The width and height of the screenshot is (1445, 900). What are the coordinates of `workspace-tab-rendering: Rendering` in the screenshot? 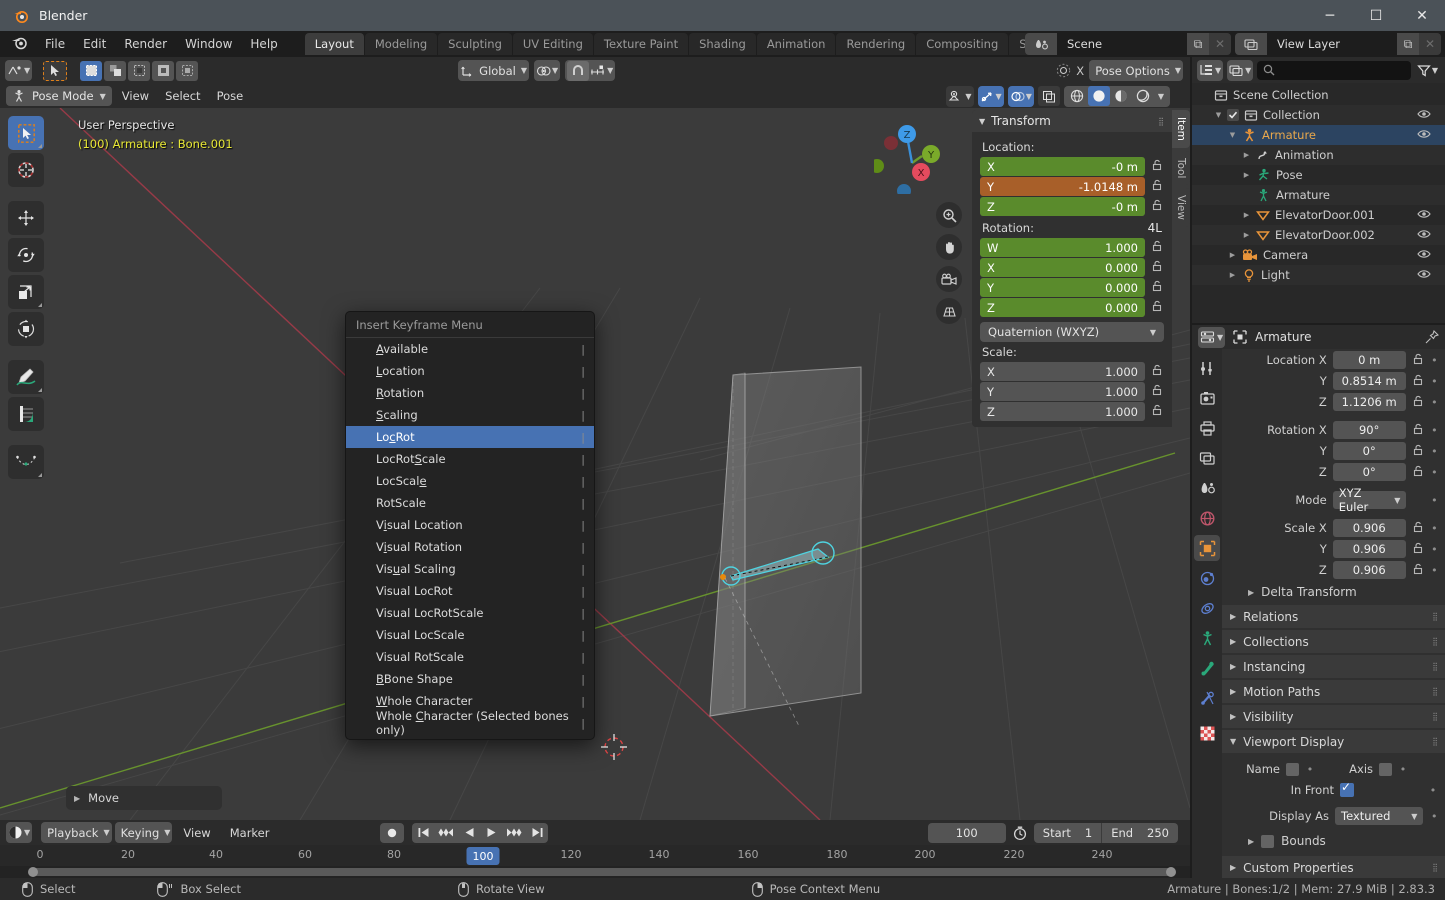 It's located at (876, 44).